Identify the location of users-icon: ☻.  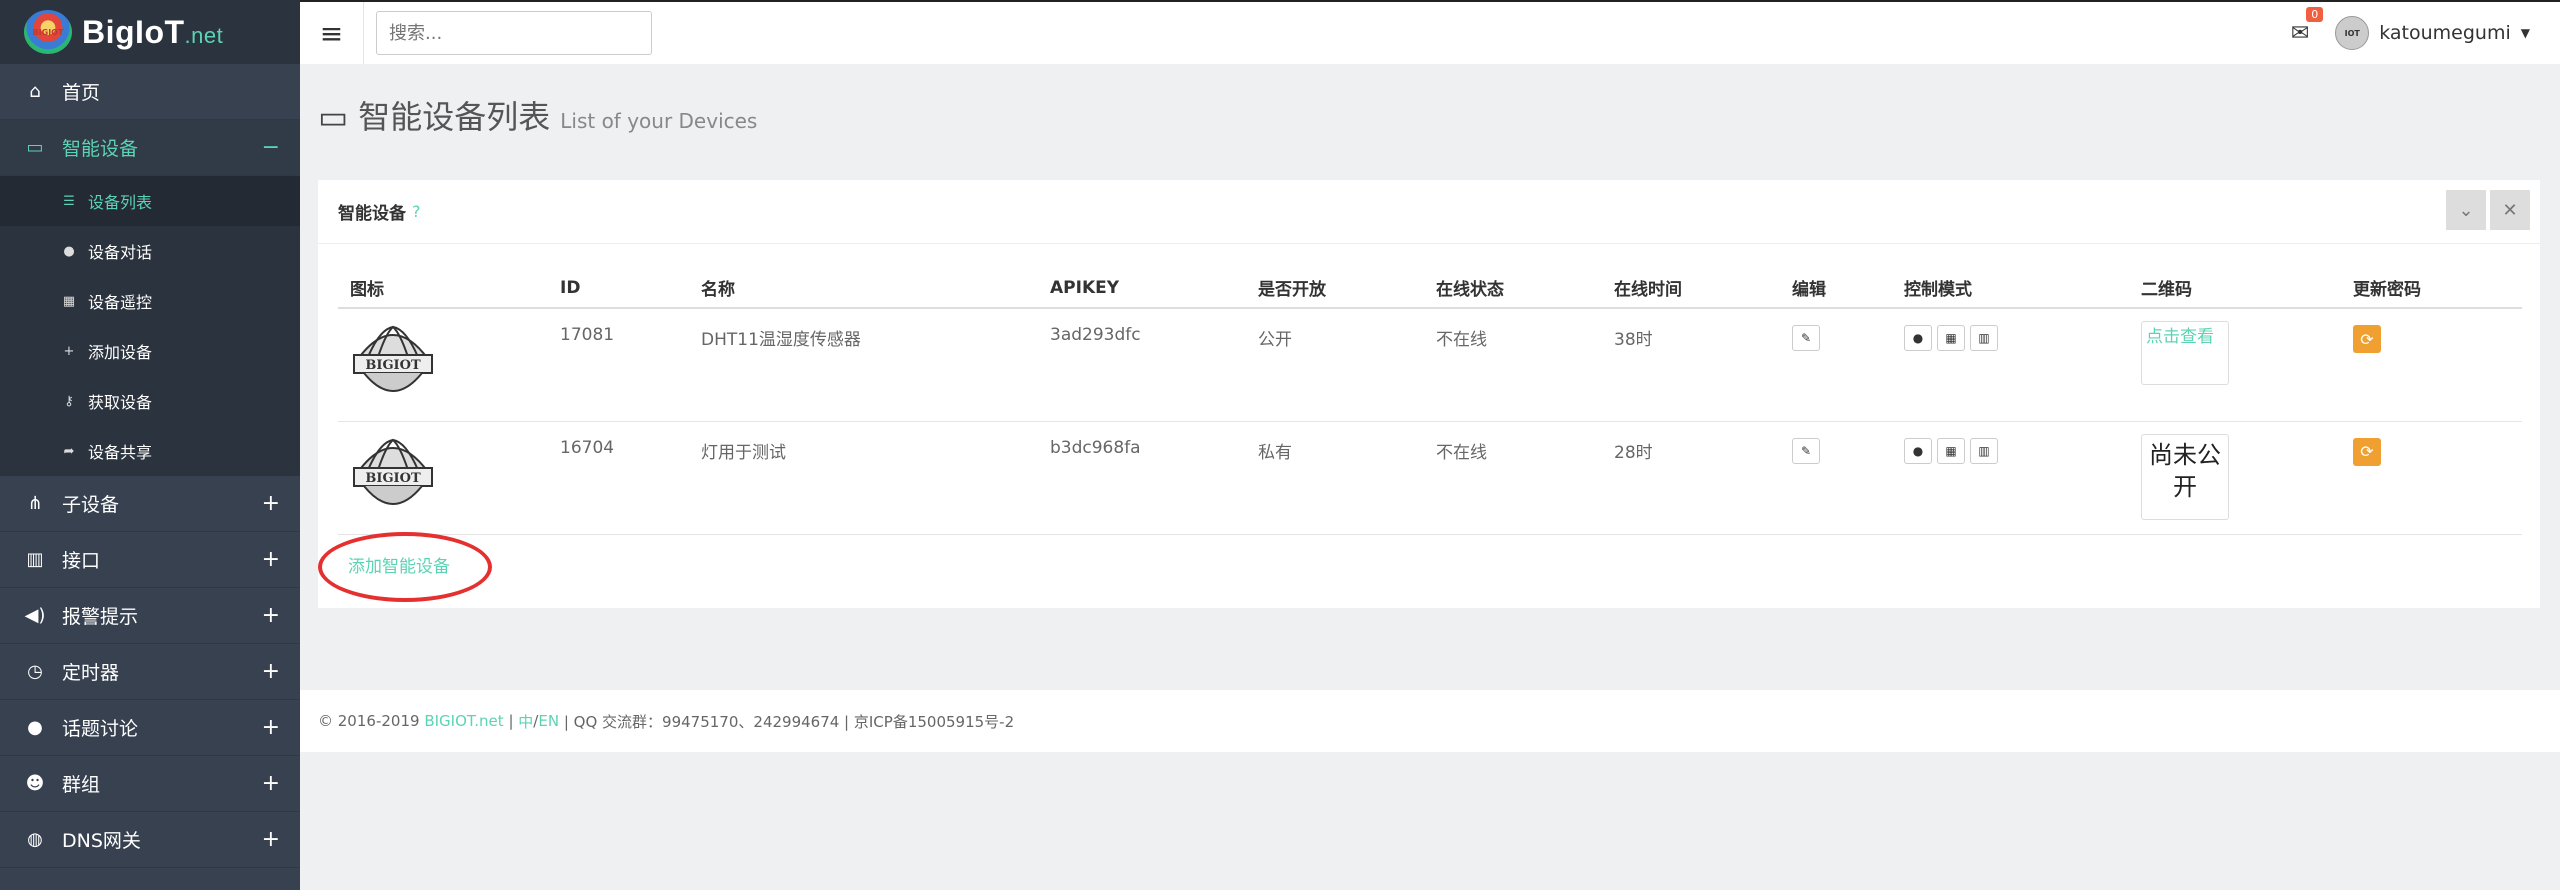
(35, 783).